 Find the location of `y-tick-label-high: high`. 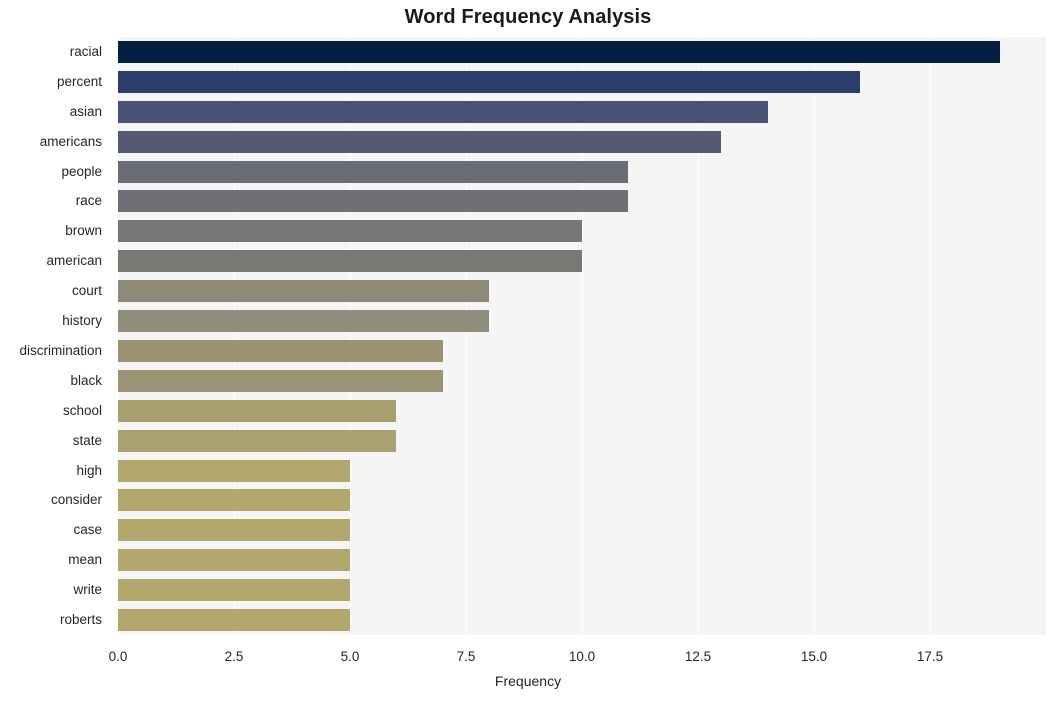

y-tick-label-high: high is located at coordinates (89, 470).